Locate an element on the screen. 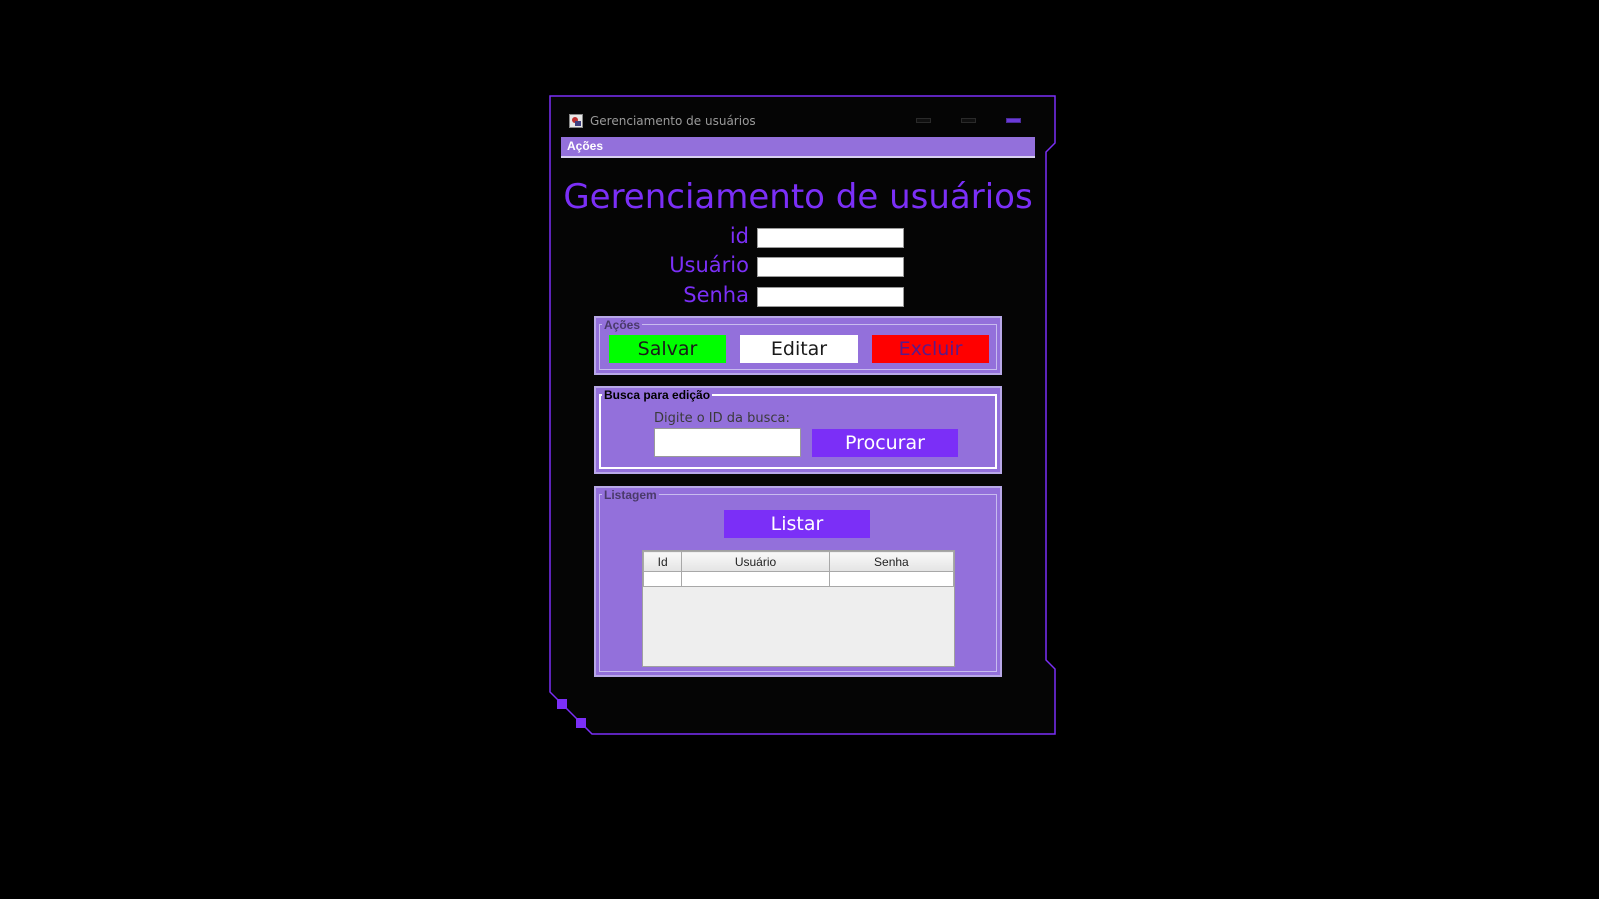 The width and height of the screenshot is (1599, 899). menu-bar: Ações is located at coordinates (798, 147).